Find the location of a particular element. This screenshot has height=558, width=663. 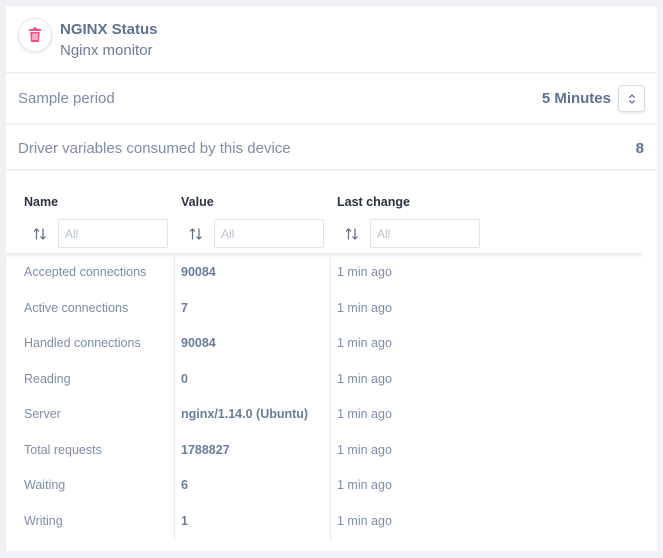

table-row: Writing 1 1 min ago is located at coordinates (324, 521).